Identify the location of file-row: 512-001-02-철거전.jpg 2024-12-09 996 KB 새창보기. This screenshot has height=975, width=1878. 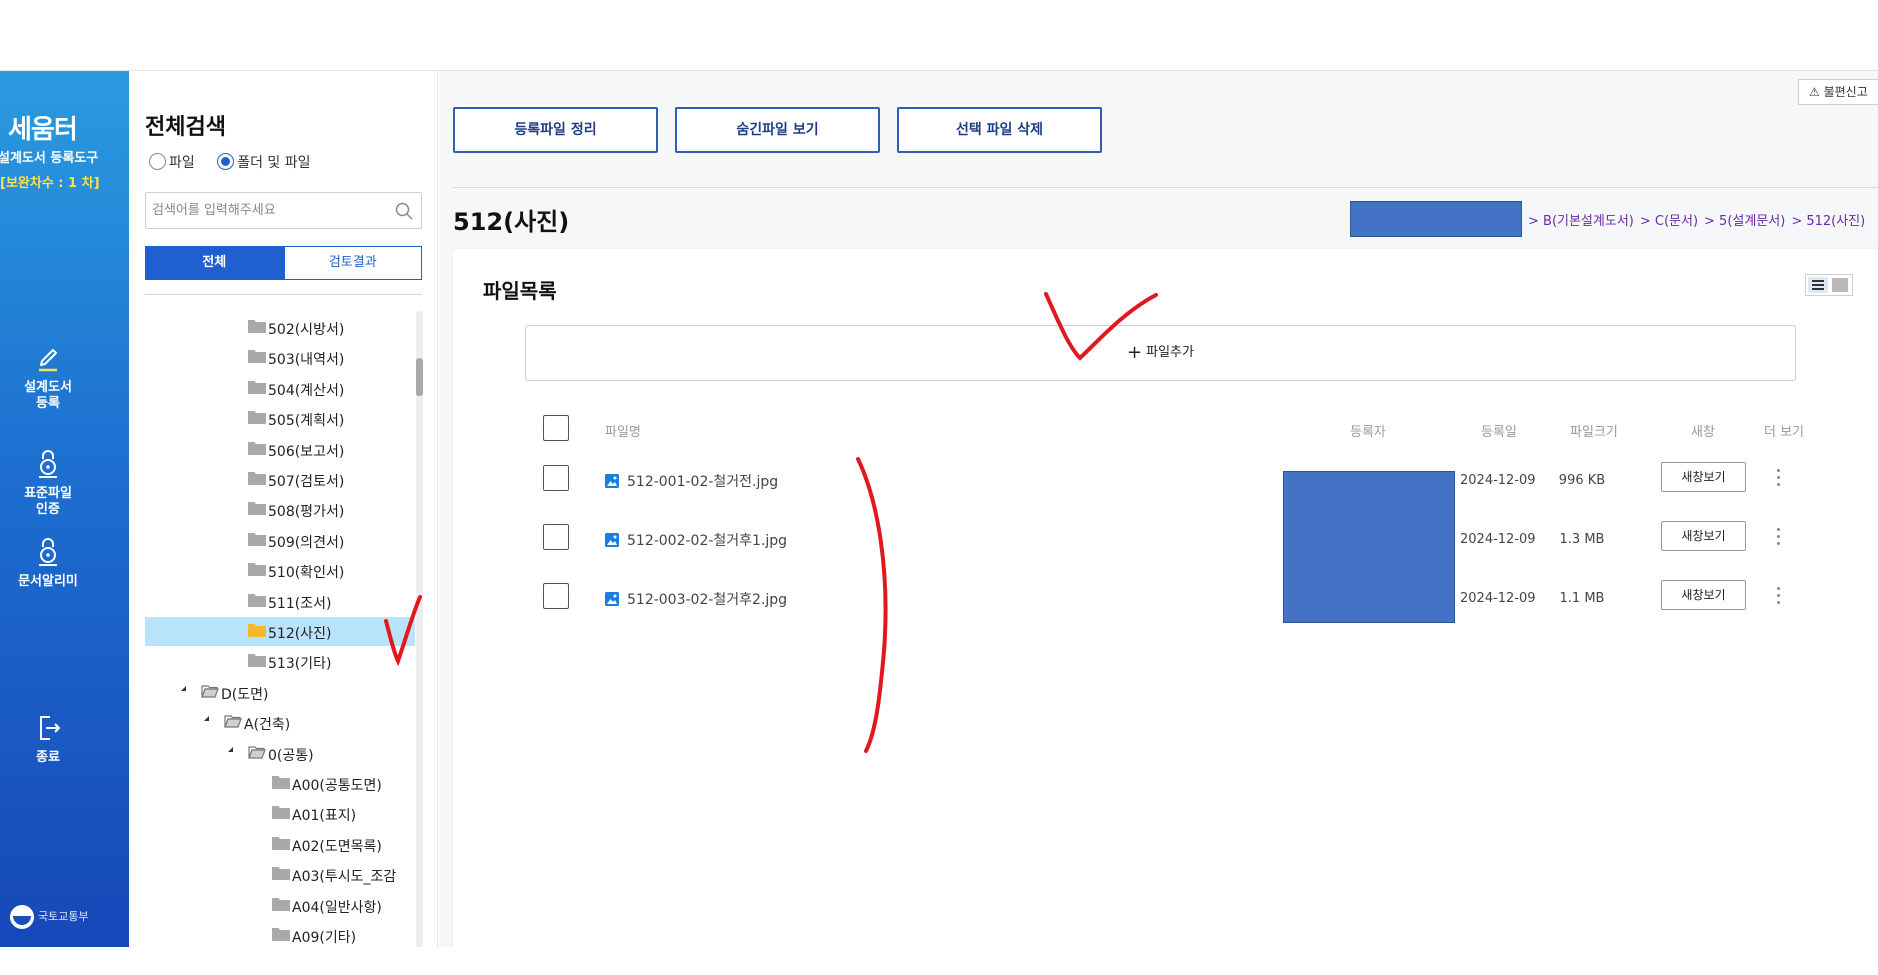
(1165, 482).